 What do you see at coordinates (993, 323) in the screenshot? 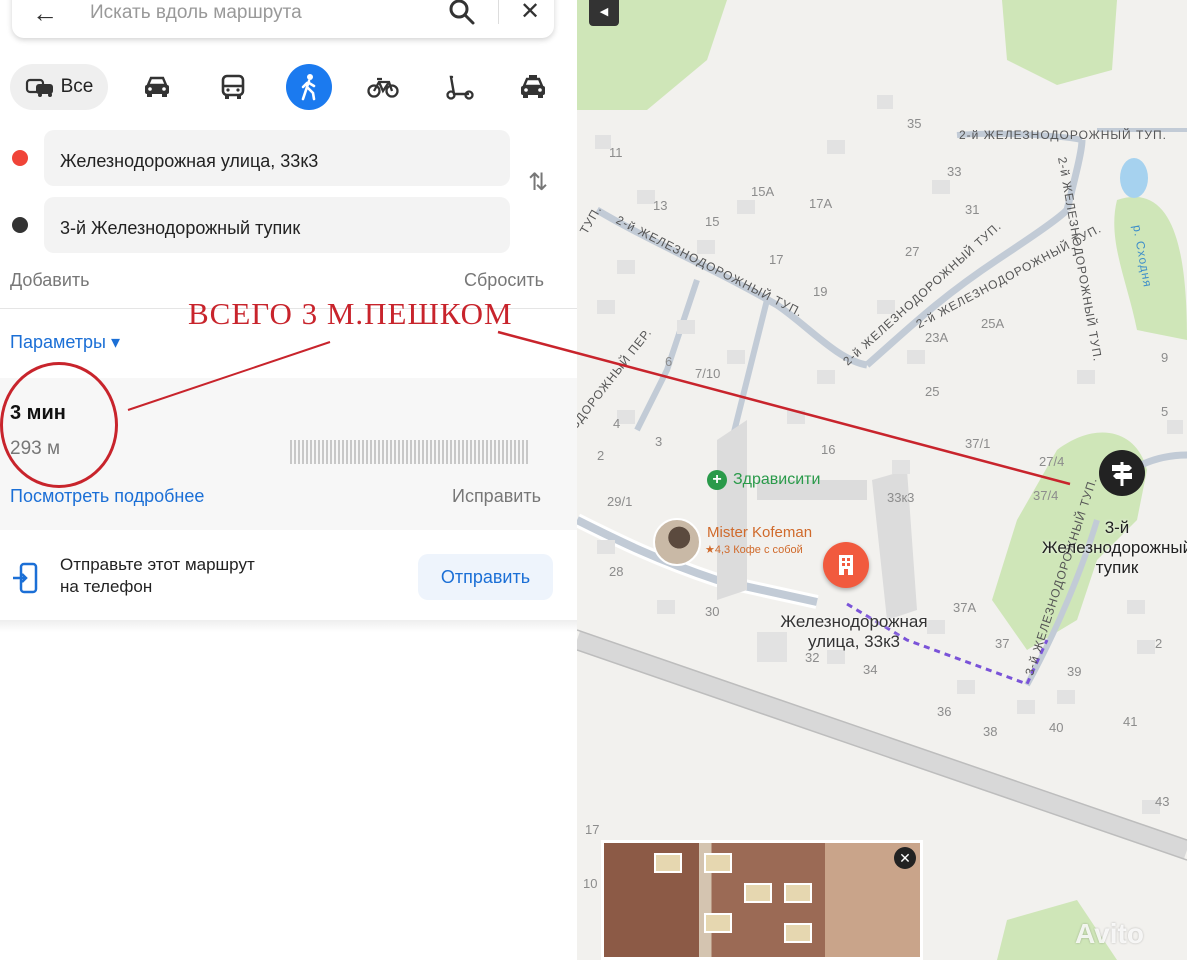
I see `house-number: 25А` at bounding box center [993, 323].